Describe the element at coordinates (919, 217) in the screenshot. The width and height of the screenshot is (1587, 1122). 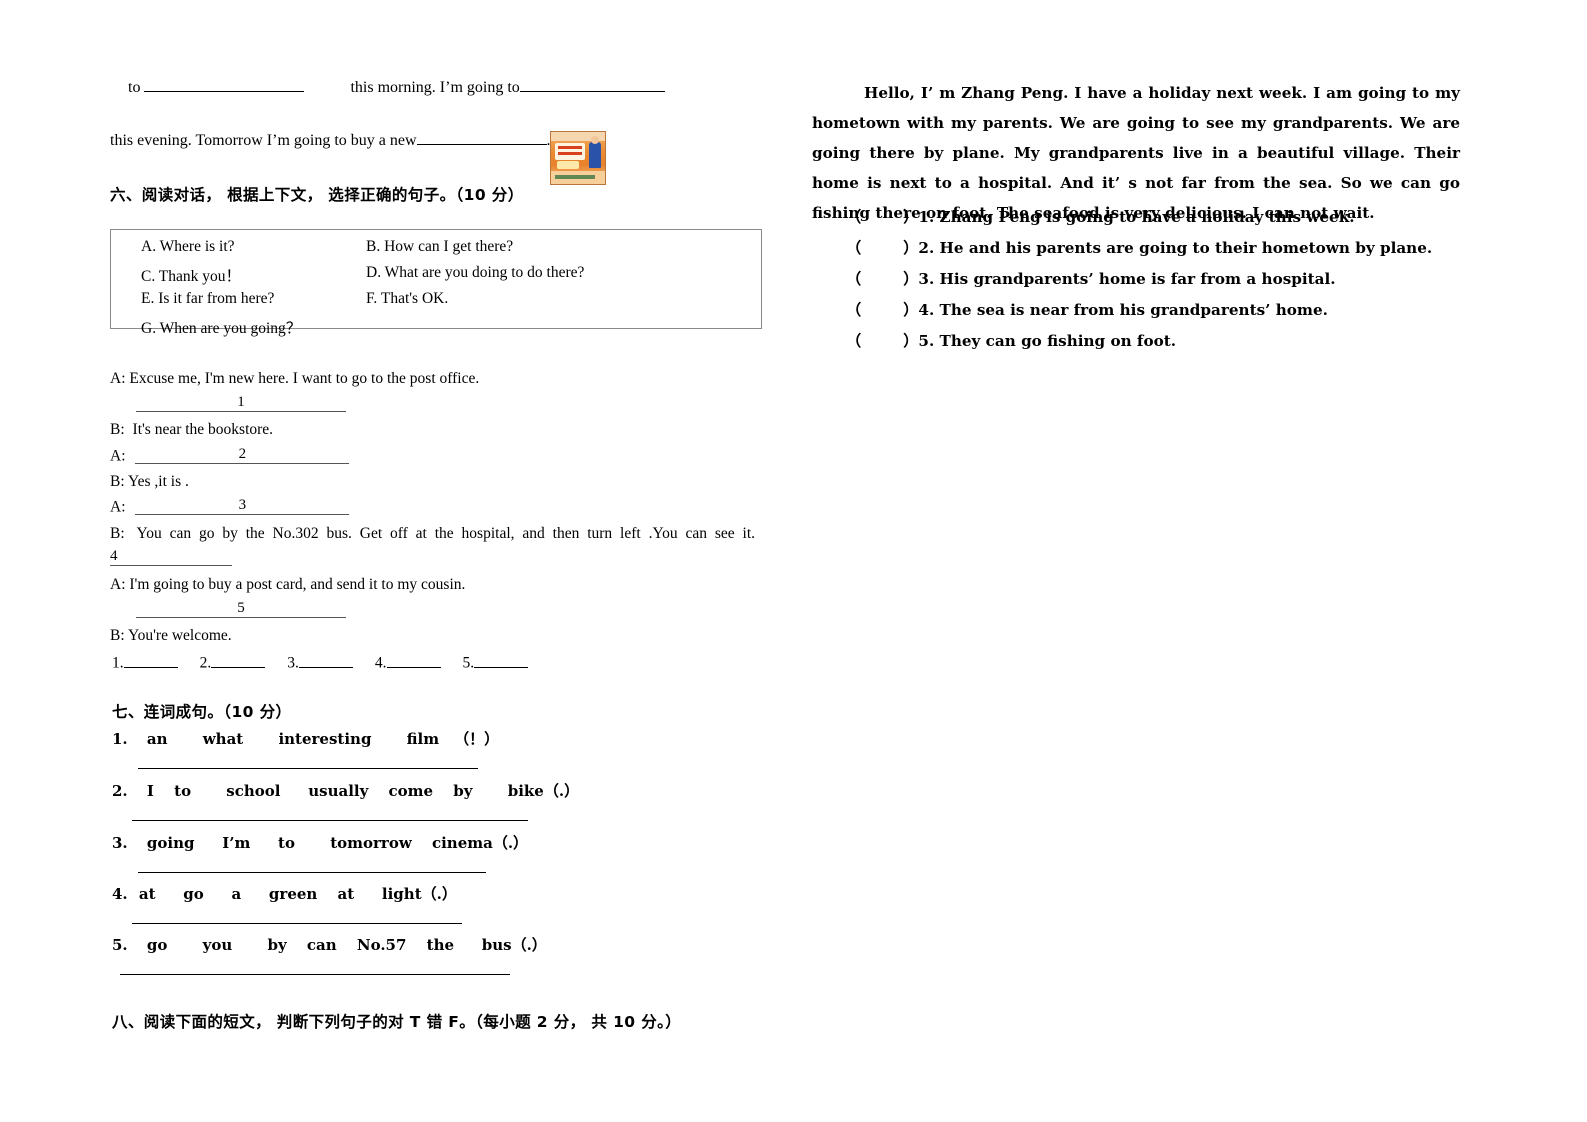
I see `tf-close-paren: ）1.` at that location.